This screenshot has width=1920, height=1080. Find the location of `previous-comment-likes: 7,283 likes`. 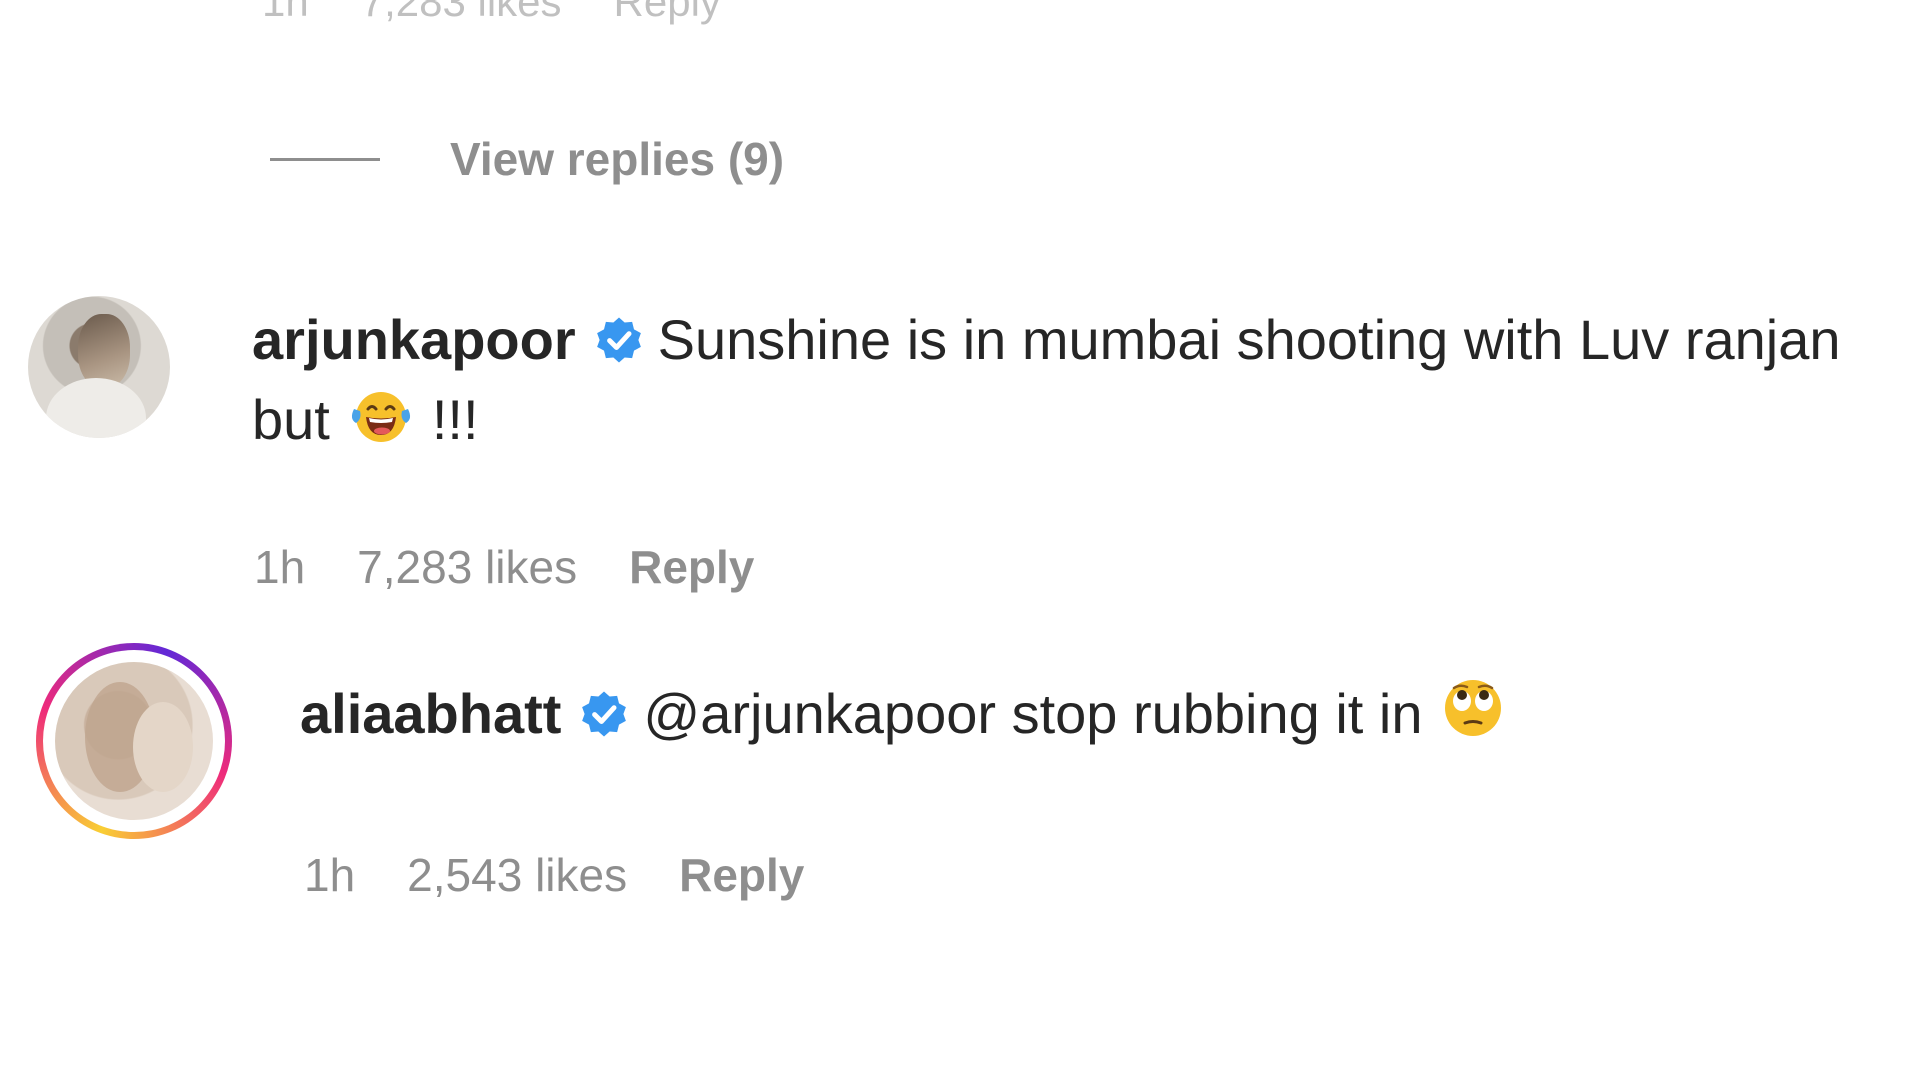

previous-comment-likes: 7,283 likes is located at coordinates (461, 13).